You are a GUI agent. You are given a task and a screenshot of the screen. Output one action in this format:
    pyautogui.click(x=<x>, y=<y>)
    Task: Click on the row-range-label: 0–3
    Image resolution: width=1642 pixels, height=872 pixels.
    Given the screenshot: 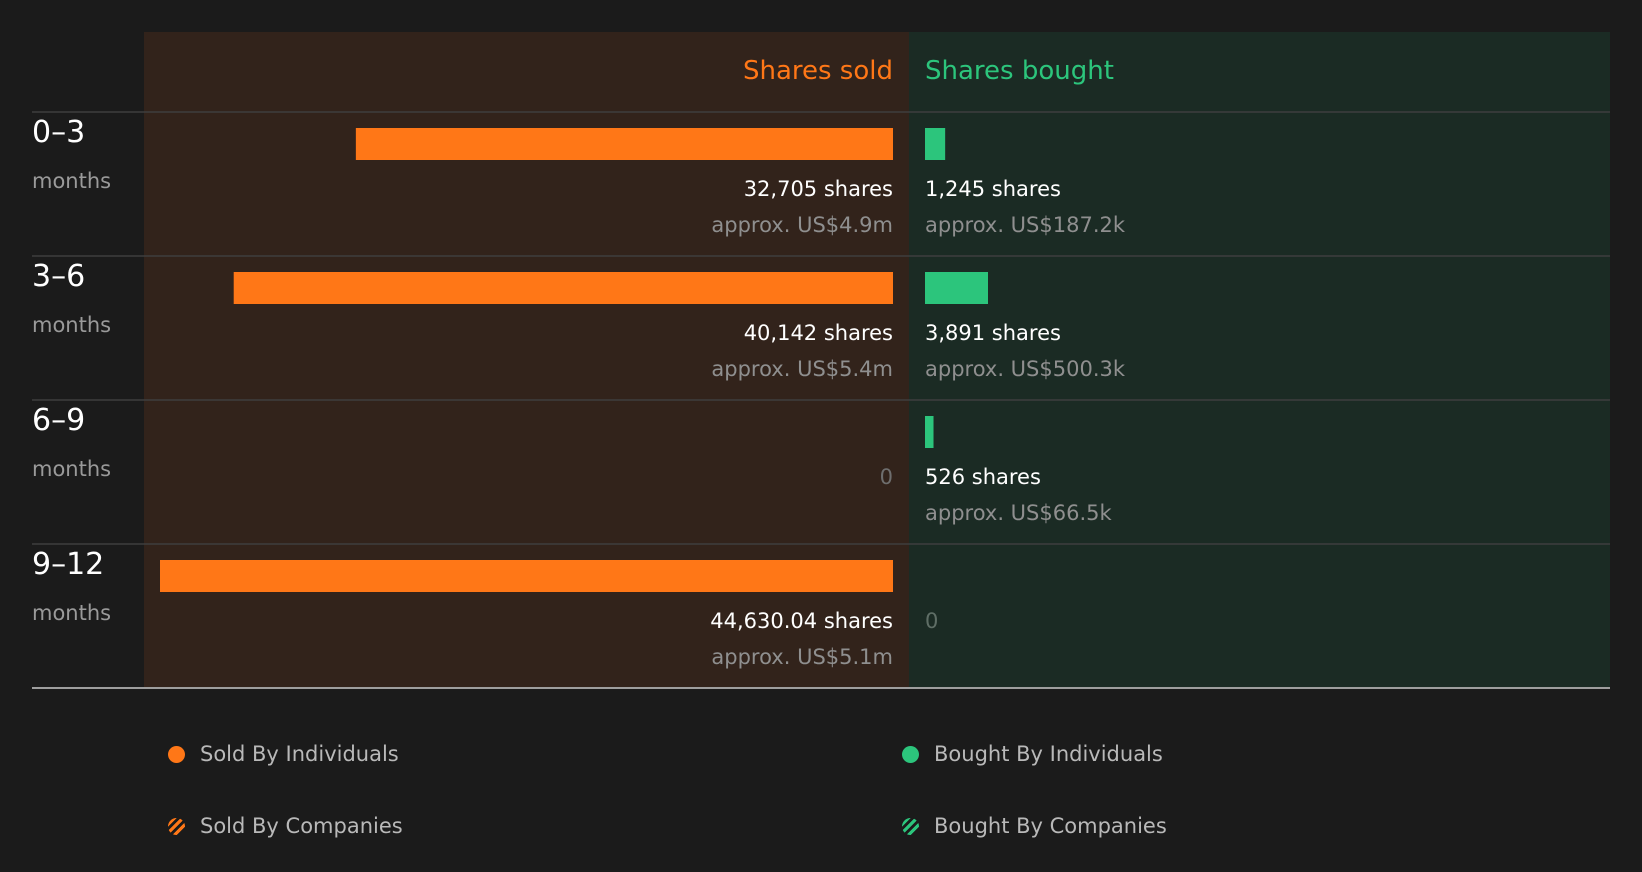 What is the action you would take?
    pyautogui.click(x=58, y=132)
    